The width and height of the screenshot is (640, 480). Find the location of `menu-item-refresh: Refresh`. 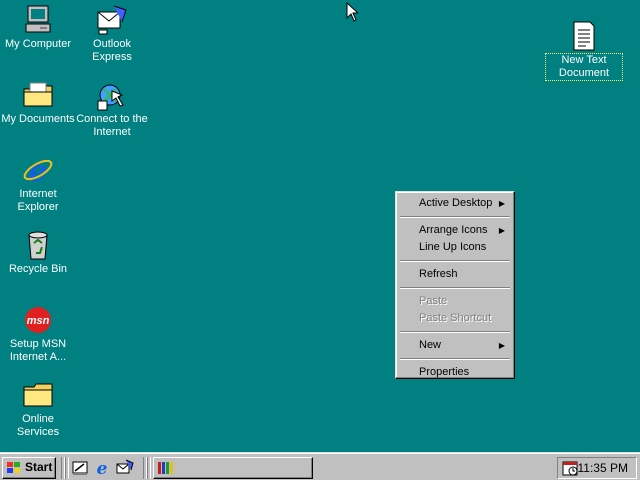

menu-item-refresh: Refresh is located at coordinates (455, 274).